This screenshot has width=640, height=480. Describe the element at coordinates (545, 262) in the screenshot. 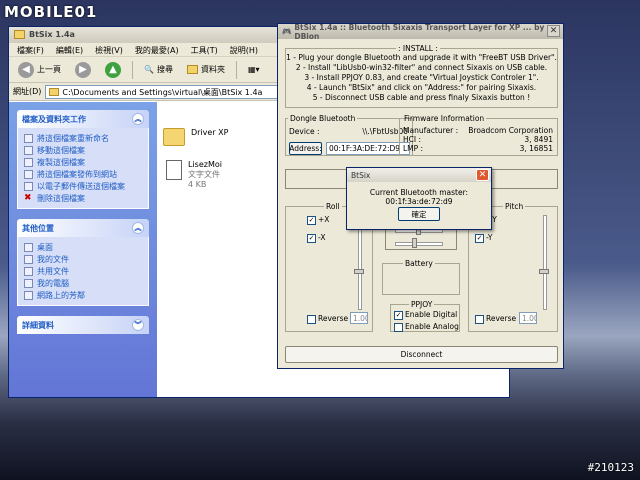

I see `pitch-slider-track` at that location.